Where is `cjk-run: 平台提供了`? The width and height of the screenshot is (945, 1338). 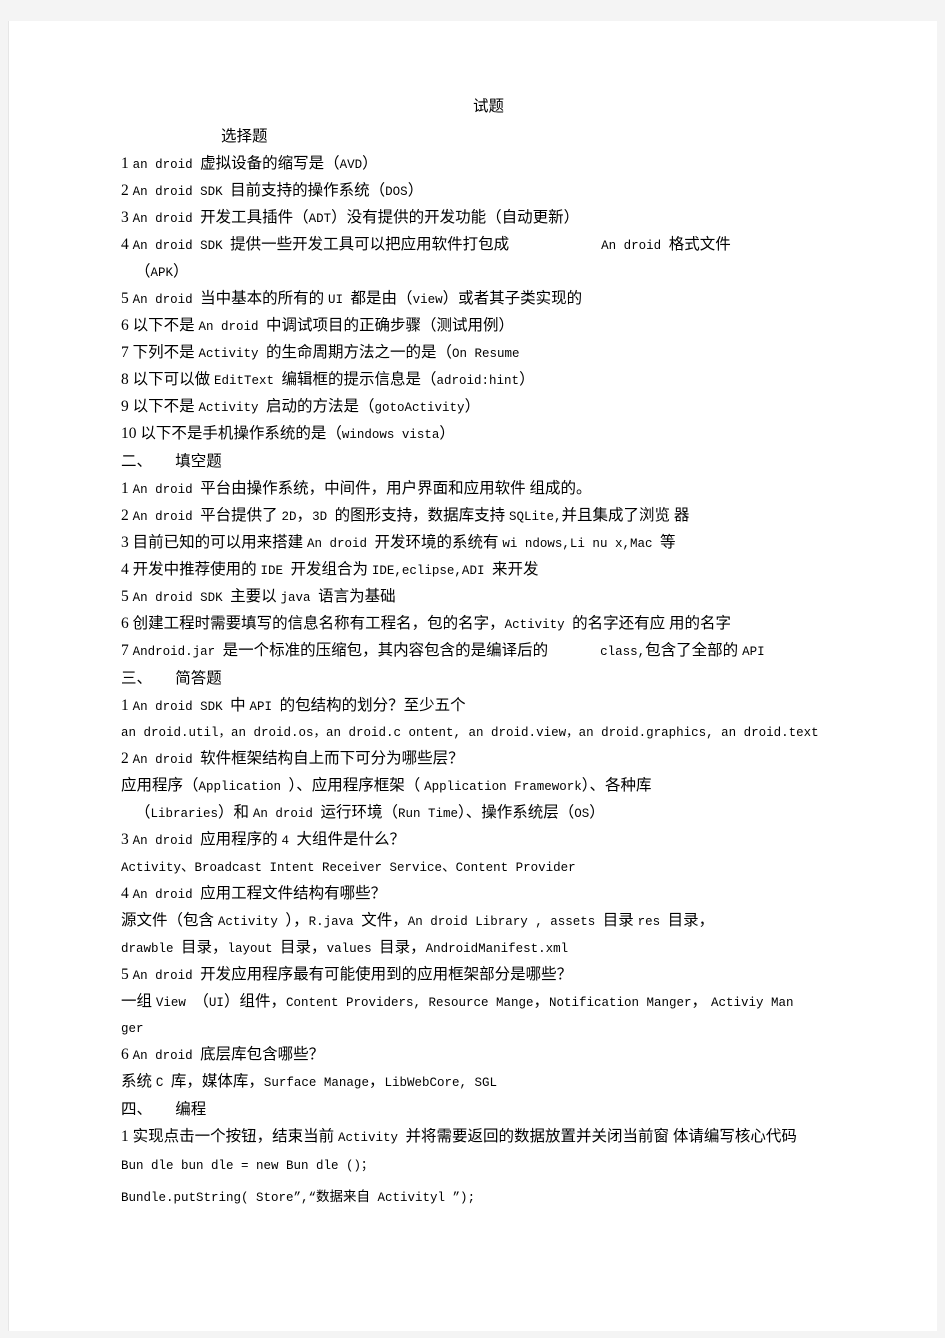 cjk-run: 平台提供了 is located at coordinates (241, 515).